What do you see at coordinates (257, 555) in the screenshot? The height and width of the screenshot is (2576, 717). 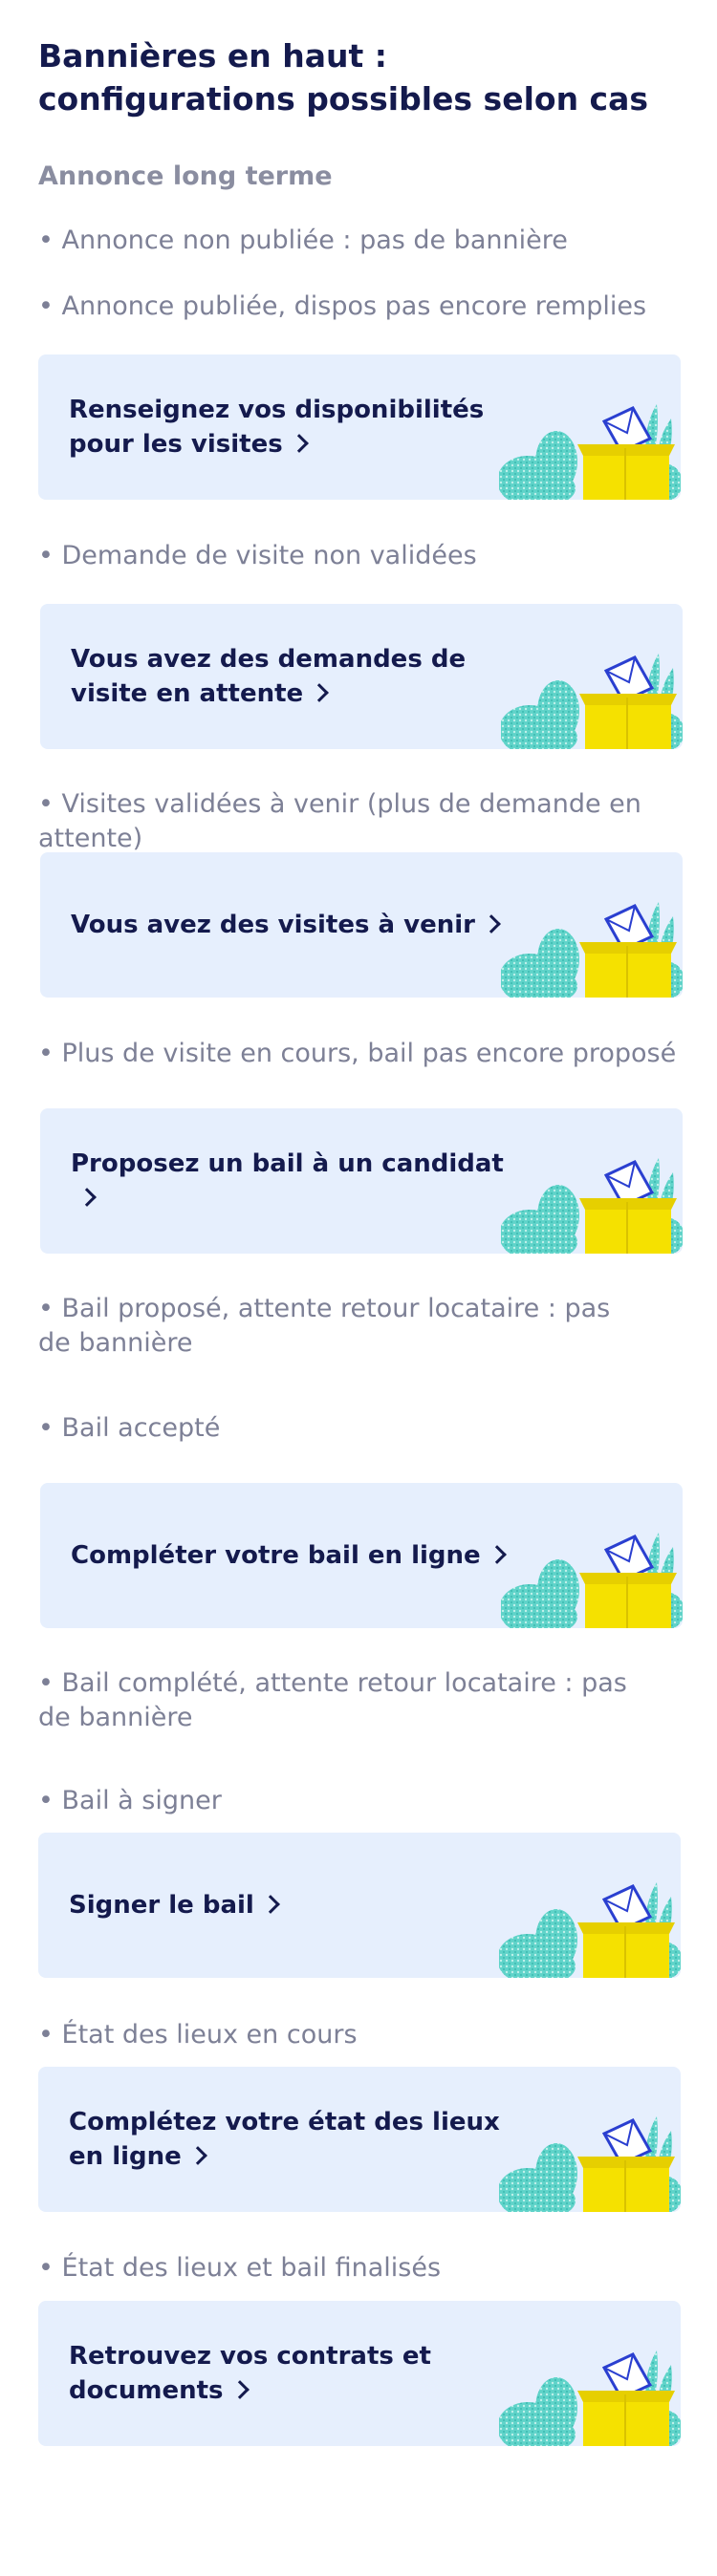 I see `case-note-visit-requests: • Demande de visite non validées` at bounding box center [257, 555].